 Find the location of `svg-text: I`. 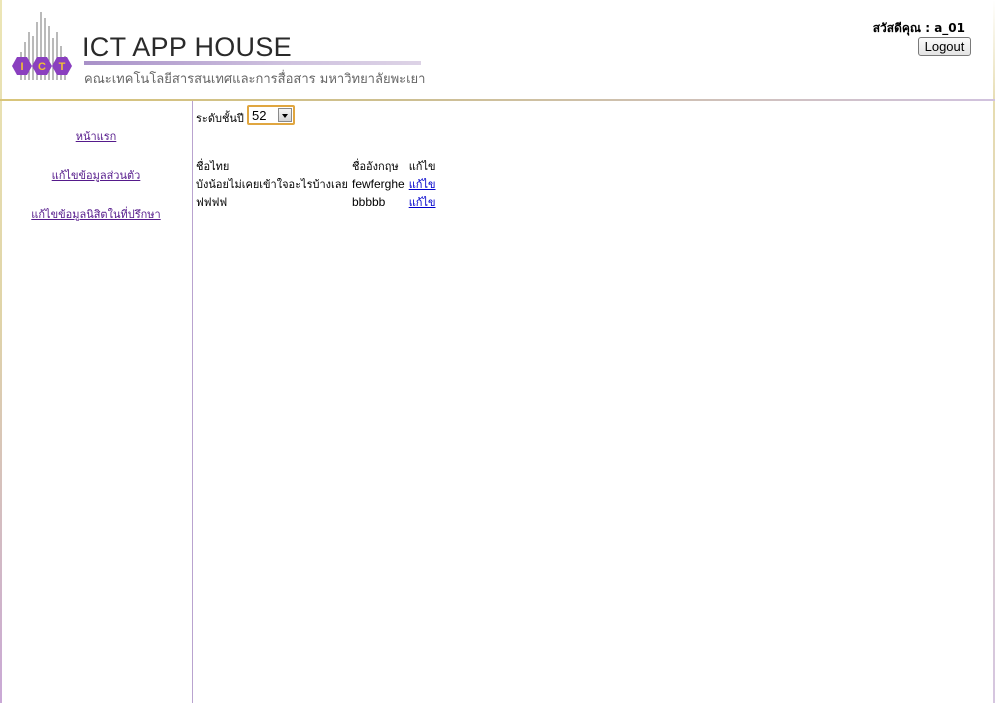

svg-text: I is located at coordinates (21, 67).